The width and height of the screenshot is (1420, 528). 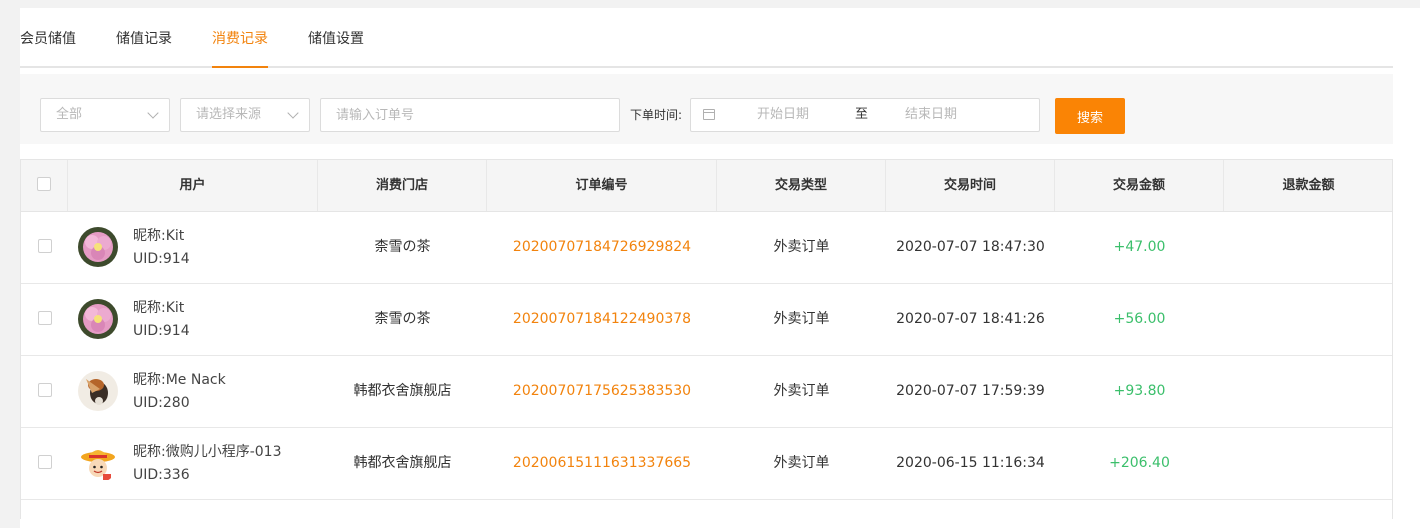 I want to click on amount-cell: +47.00, so click(x=1139, y=247).